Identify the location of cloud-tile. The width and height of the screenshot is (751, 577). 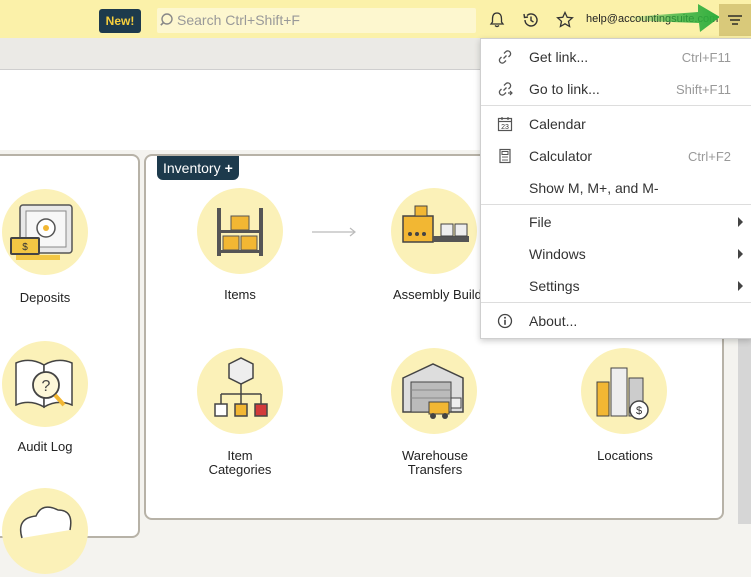
(45, 531).